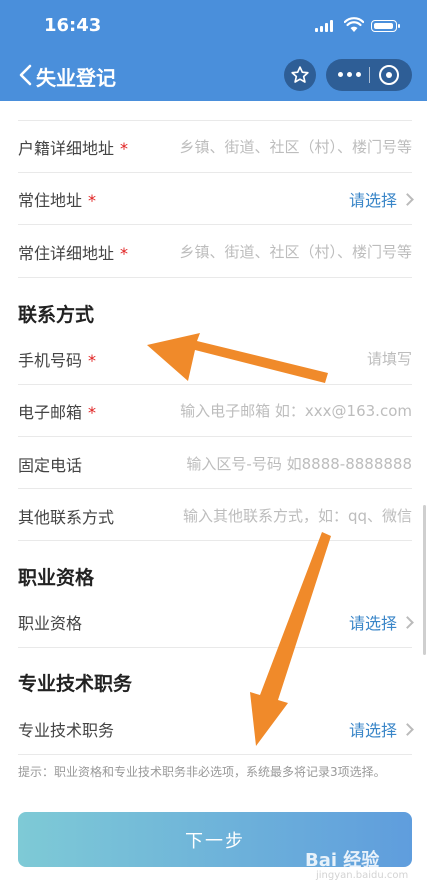 This screenshot has height=895, width=427. Describe the element at coordinates (50, 360) in the screenshot. I see `phone-label: 手机号码` at that location.